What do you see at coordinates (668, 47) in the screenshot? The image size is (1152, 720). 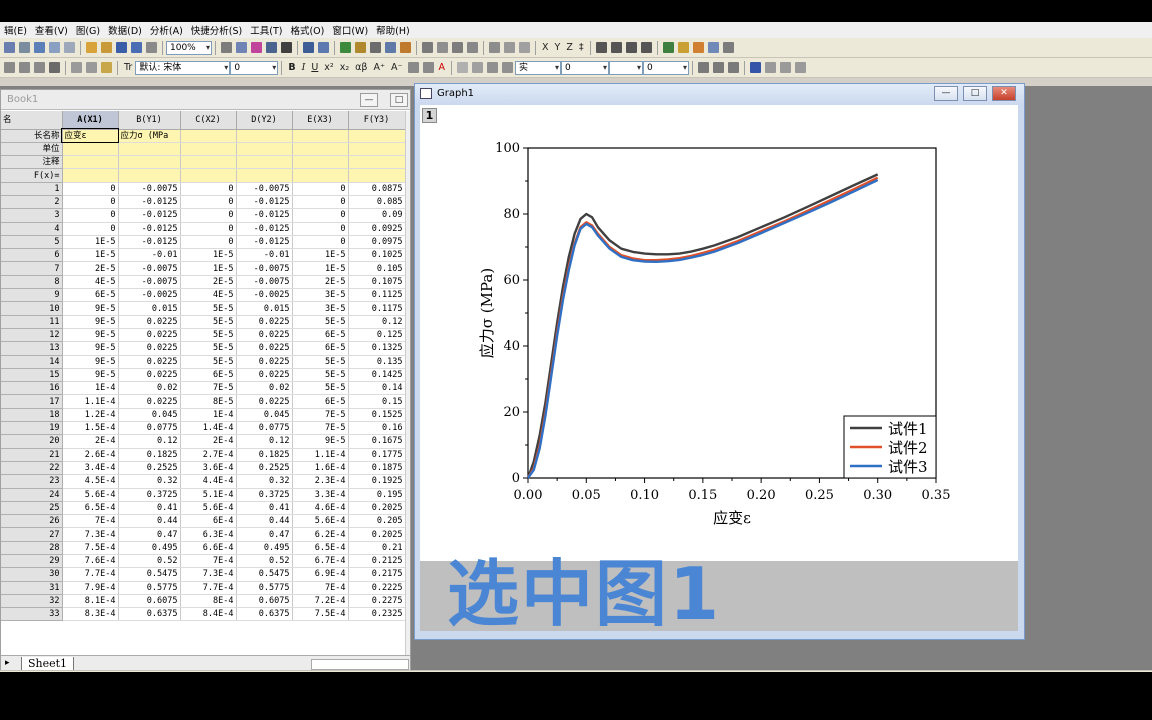 I see `run-script-icon` at bounding box center [668, 47].